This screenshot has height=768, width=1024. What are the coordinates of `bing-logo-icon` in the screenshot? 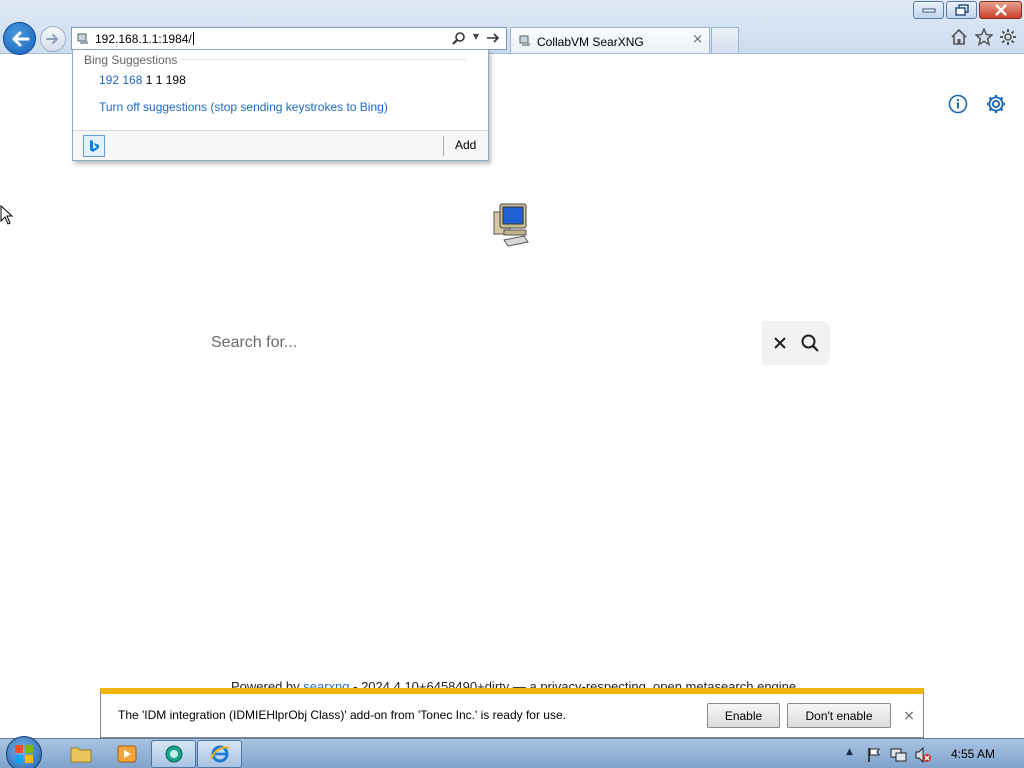 It's located at (94, 146).